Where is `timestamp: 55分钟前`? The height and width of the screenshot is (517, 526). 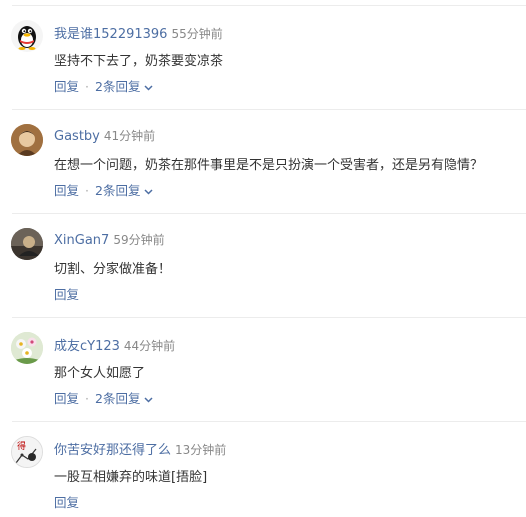
timestamp: 55分钟前 is located at coordinates (197, 34).